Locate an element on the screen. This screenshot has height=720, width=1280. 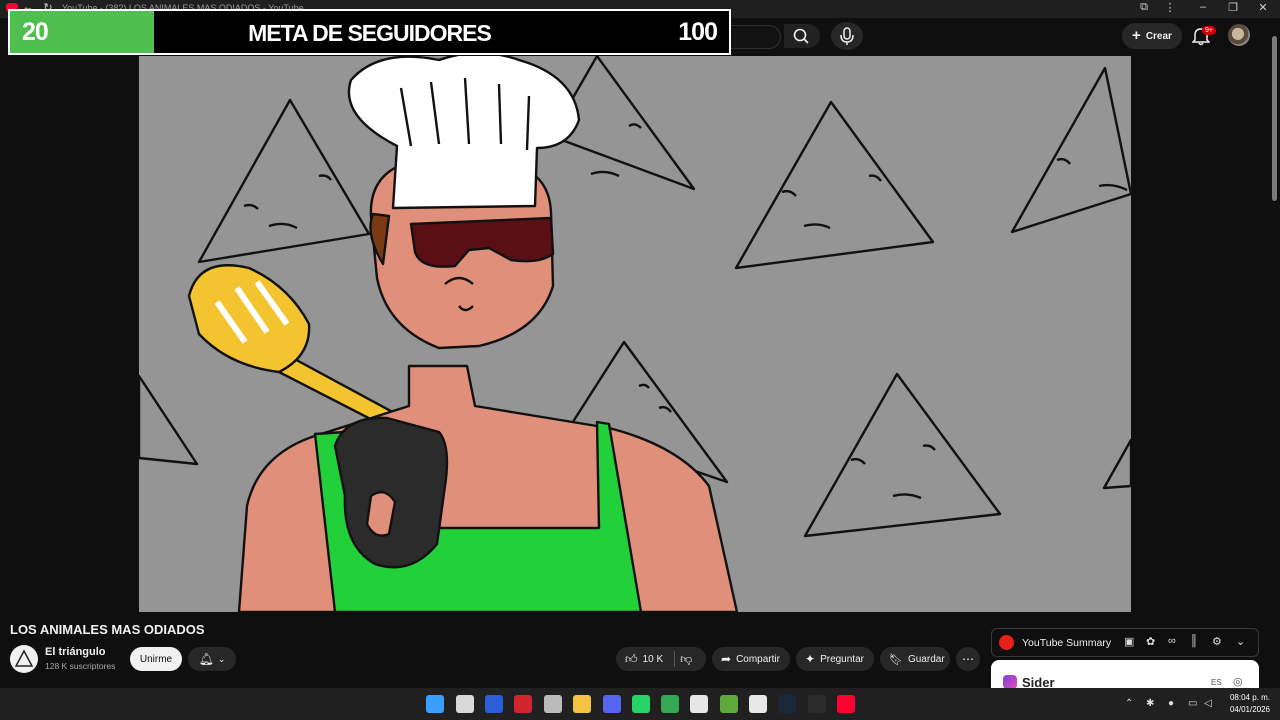
taskbar-discord-icon is located at coordinates (612, 704).